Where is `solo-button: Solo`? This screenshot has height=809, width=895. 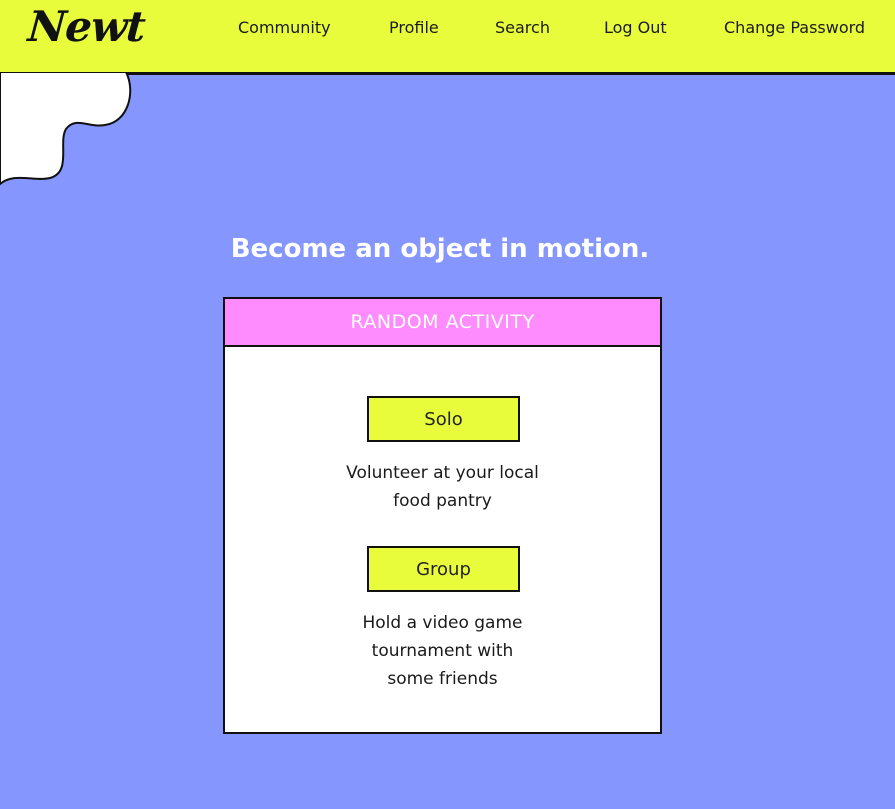 solo-button: Solo is located at coordinates (443, 419).